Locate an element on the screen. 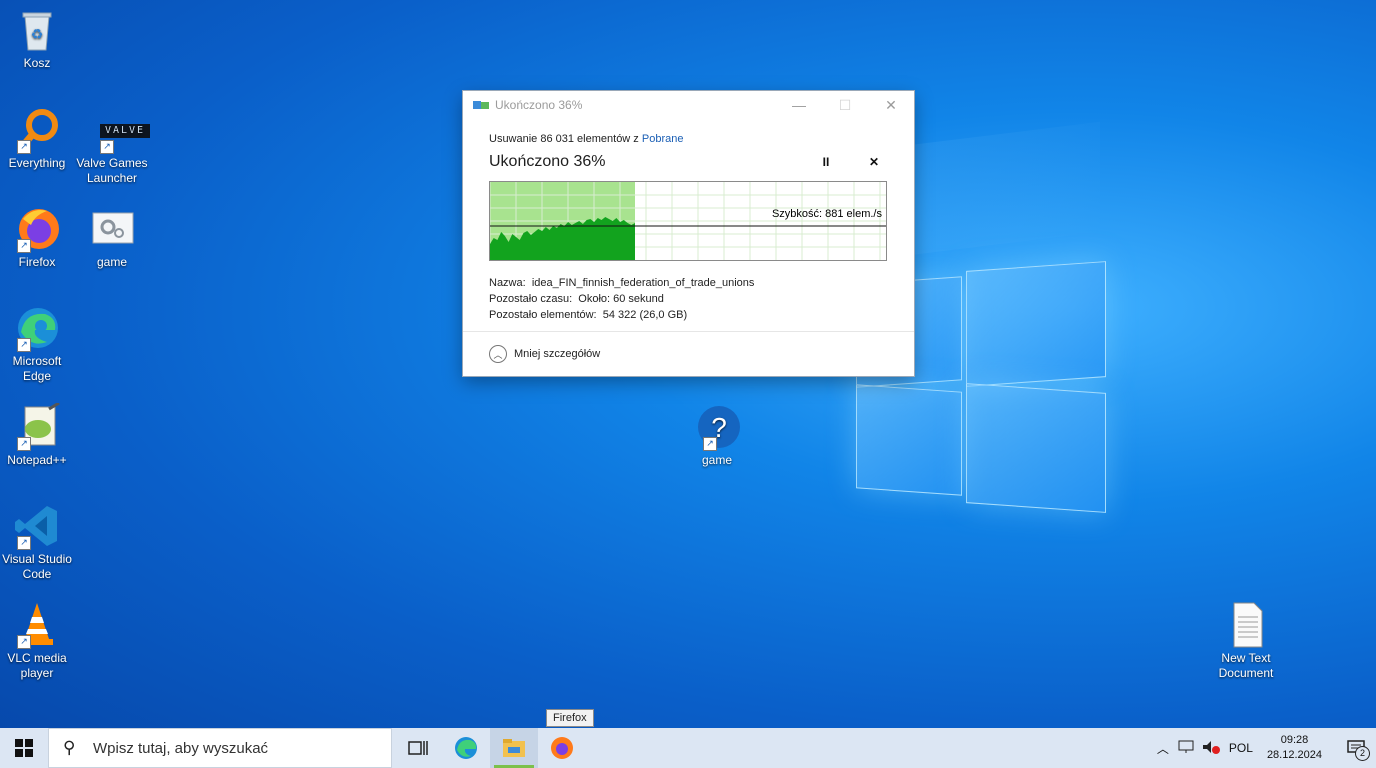  desktop-icon-edge: ↗ Microsoft Edge is located at coordinates (37, 344).